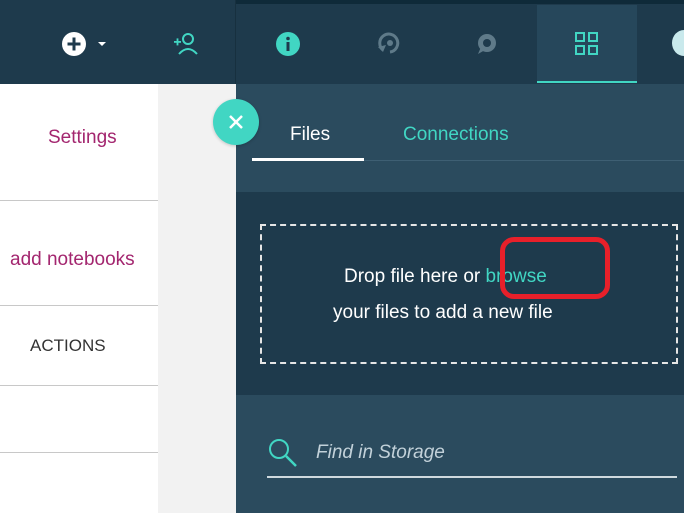 The height and width of the screenshot is (513, 684). Describe the element at coordinates (415, 276) in the screenshot. I see `drop-text: Drop file here or` at that location.